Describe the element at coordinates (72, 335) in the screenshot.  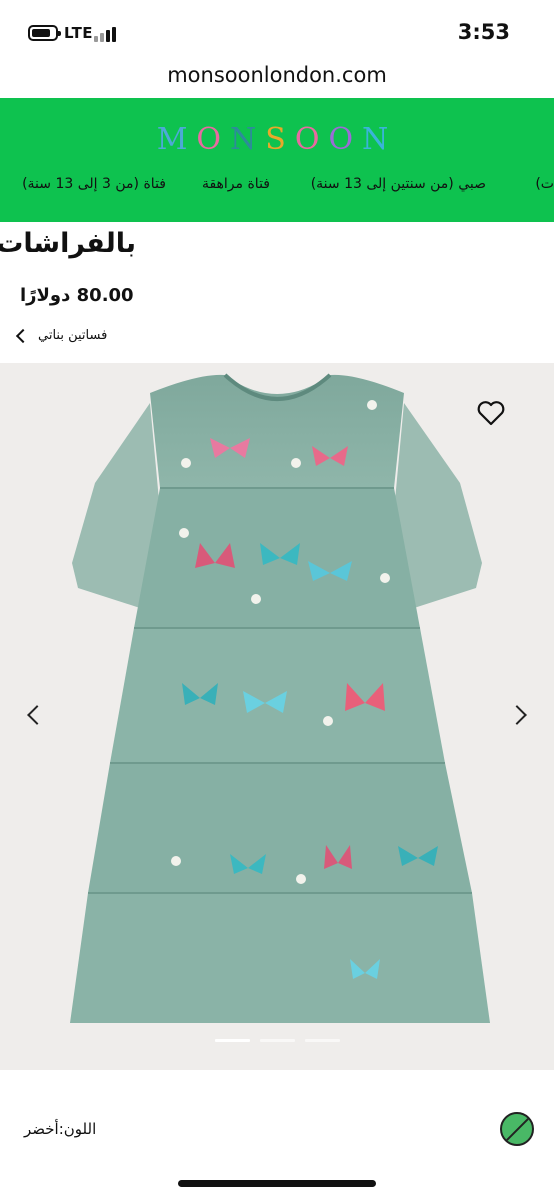
I see `breadcrumb-link: فساتين بناتي` at that location.